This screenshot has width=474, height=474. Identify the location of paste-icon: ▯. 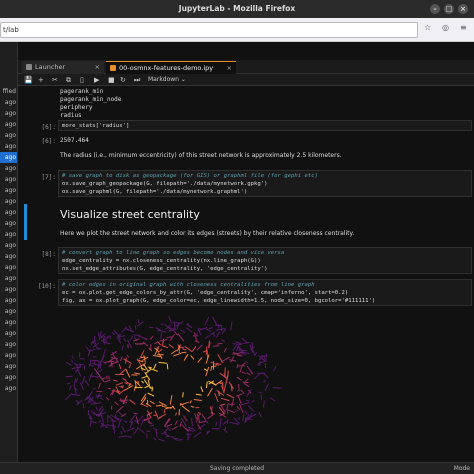
(82, 80).